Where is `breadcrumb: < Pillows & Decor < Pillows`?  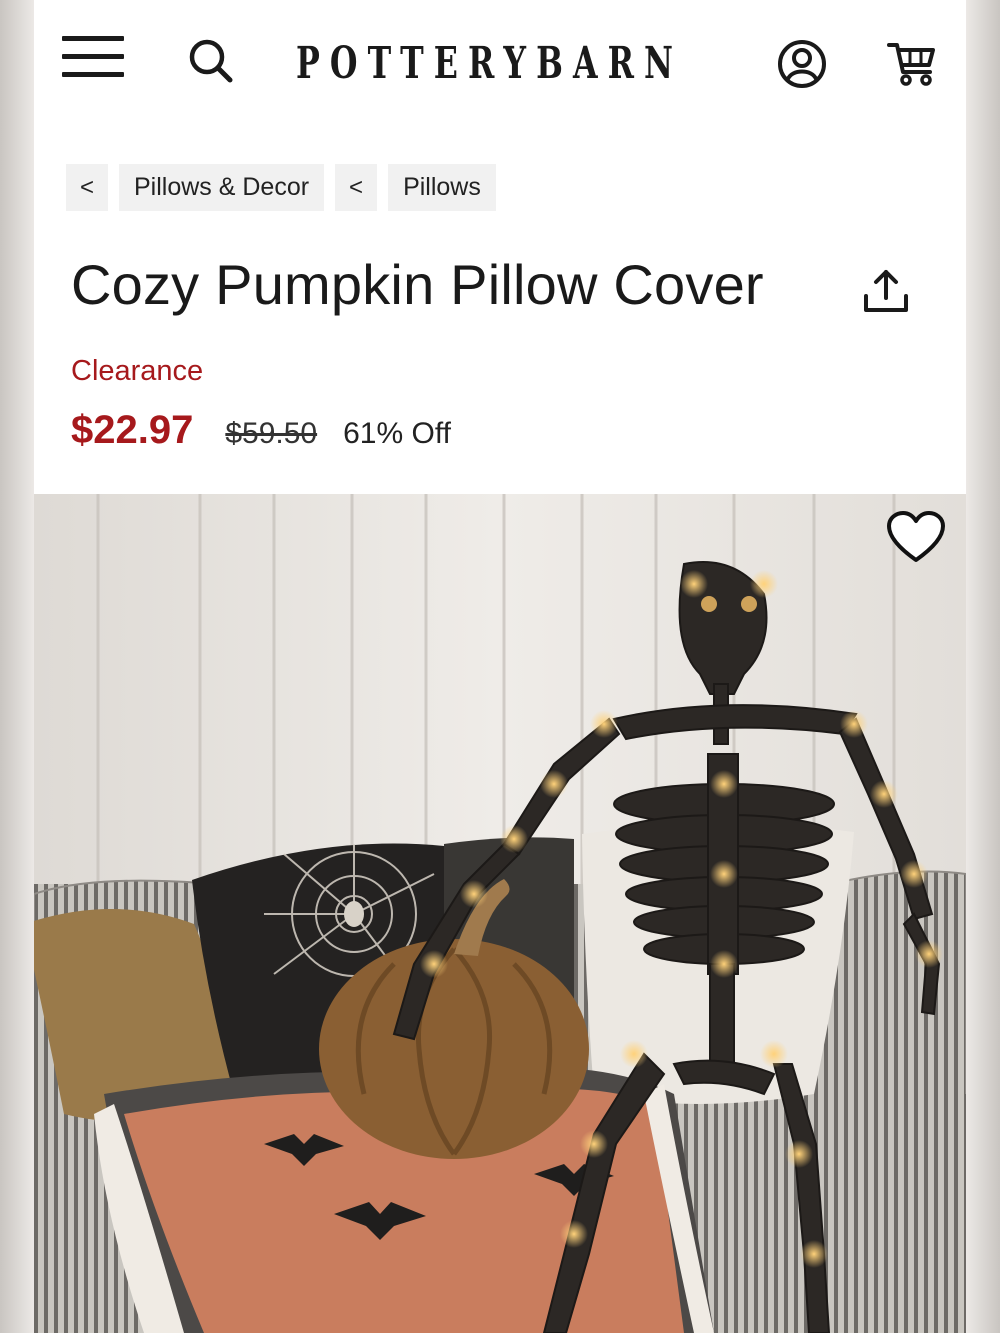 breadcrumb: < Pillows & Decor < Pillows is located at coordinates (281, 187).